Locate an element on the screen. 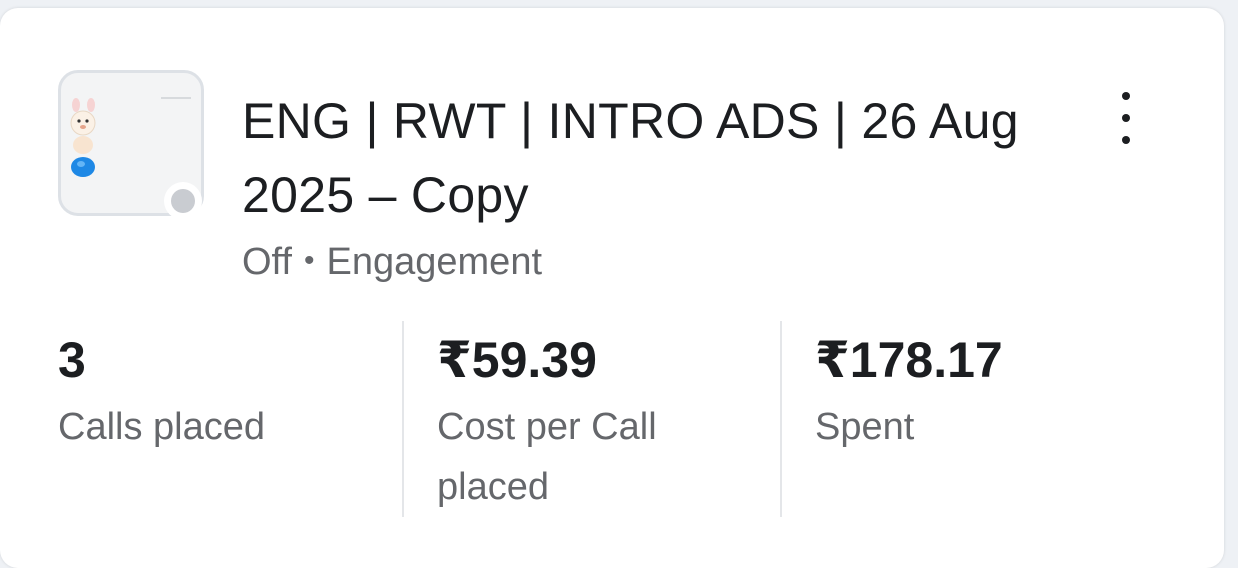 Image resolution: width=1238 pixels, height=568 pixels. campaign-objective: Engagement is located at coordinates (434, 262).